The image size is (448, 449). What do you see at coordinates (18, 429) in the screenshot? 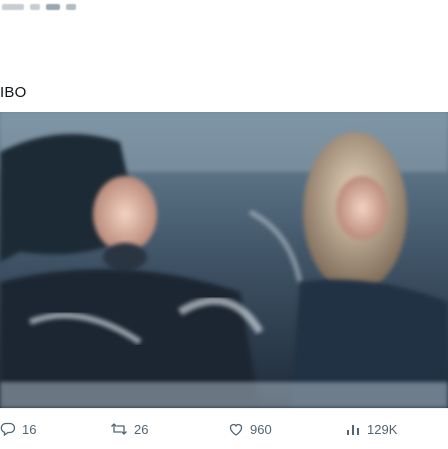
I see `reply-button: 16` at bounding box center [18, 429].